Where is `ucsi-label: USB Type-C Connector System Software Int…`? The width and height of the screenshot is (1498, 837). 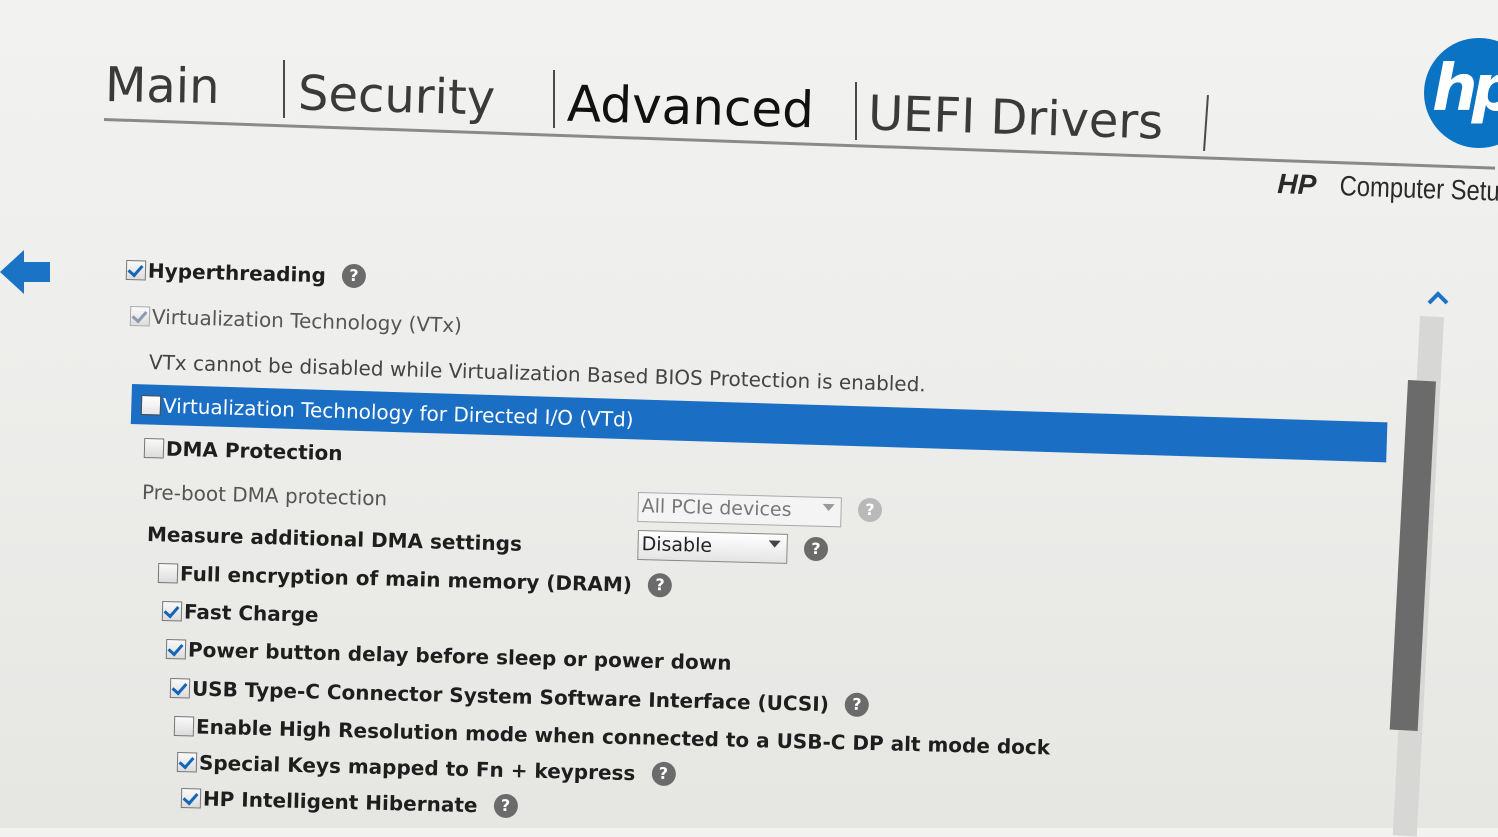
ucsi-label: USB Type-C Connector System Software Int… is located at coordinates (510, 696).